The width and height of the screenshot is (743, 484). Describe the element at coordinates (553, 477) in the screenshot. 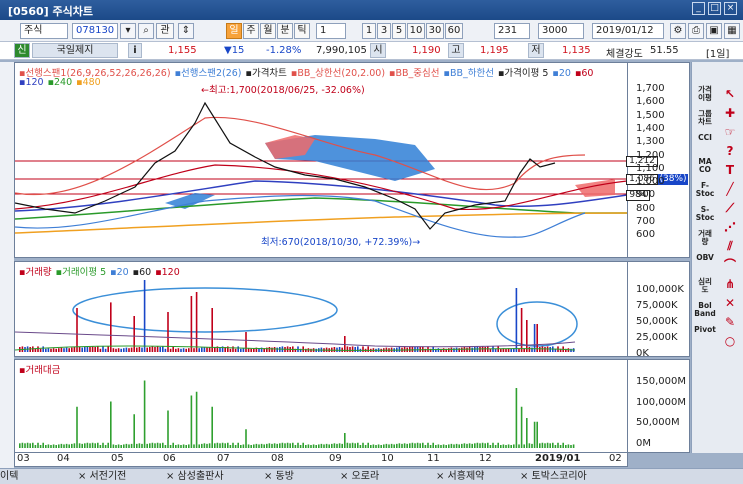

I see `stock-tab: × 토박스코리아` at that location.